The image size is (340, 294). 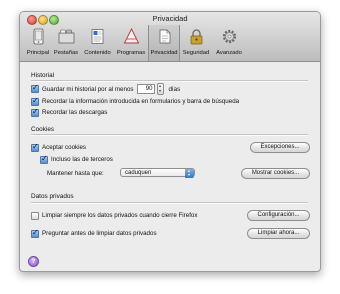 What do you see at coordinates (196, 37) in the screenshot?
I see `lock-icon` at bounding box center [196, 37].